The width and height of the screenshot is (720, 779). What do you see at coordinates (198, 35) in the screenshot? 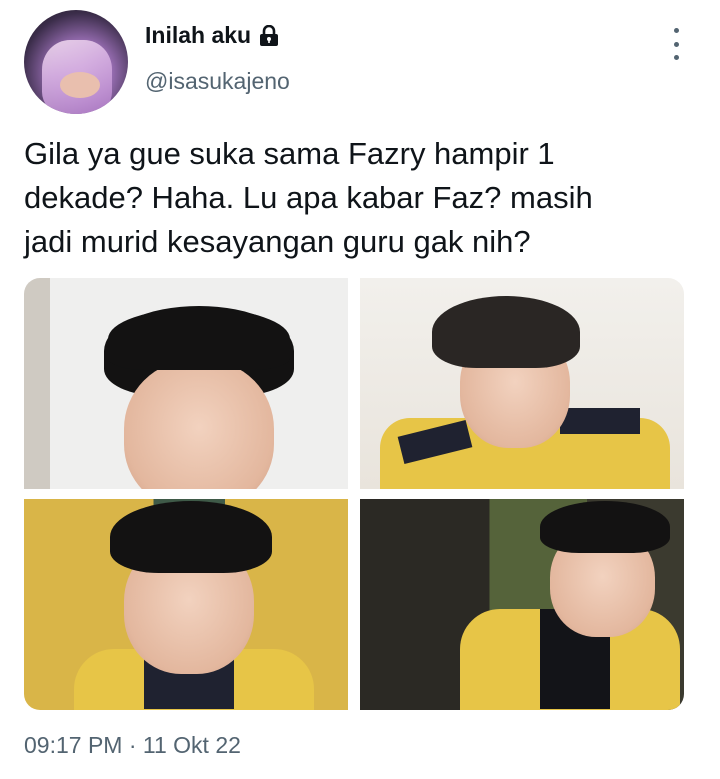
I see `display-name: Inilah aku` at bounding box center [198, 35].